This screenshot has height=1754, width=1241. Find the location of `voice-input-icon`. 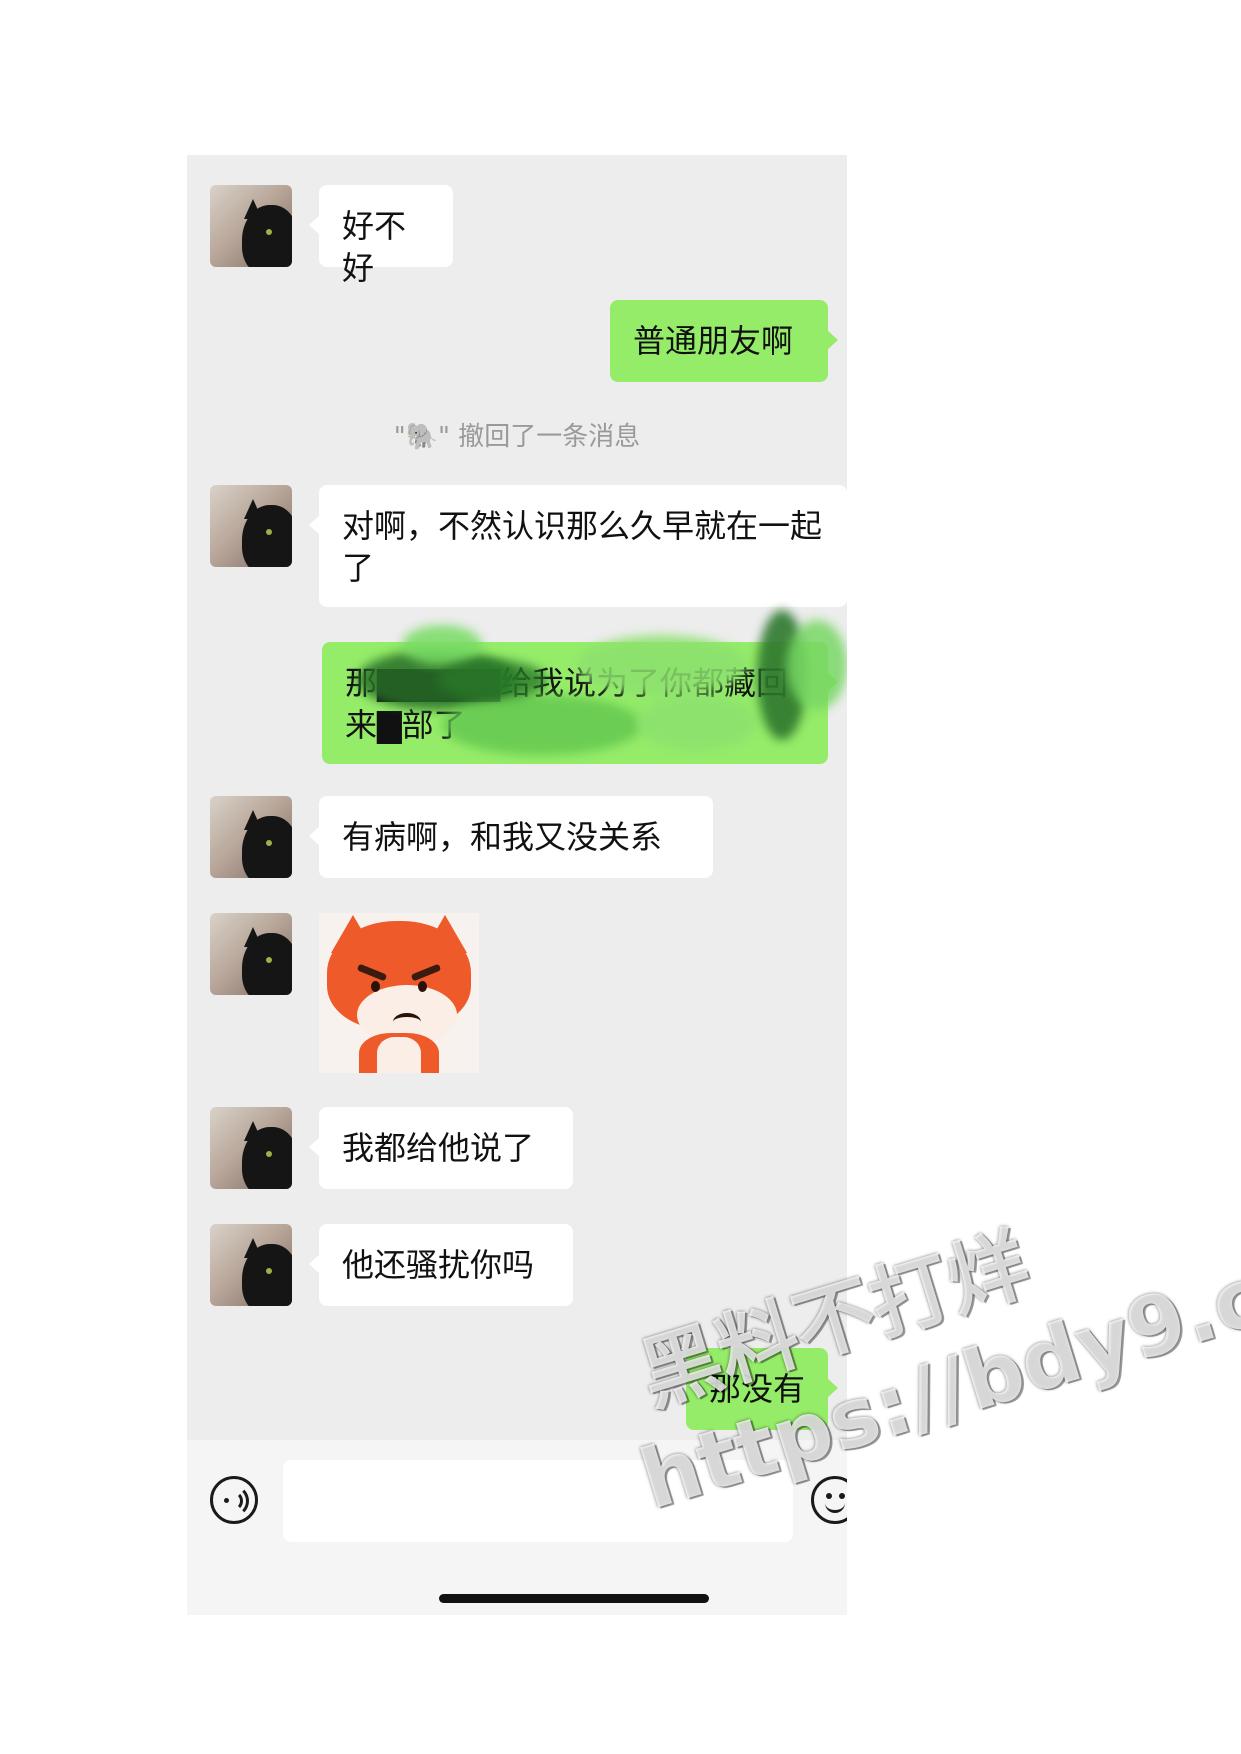

voice-input-icon is located at coordinates (234, 1500).